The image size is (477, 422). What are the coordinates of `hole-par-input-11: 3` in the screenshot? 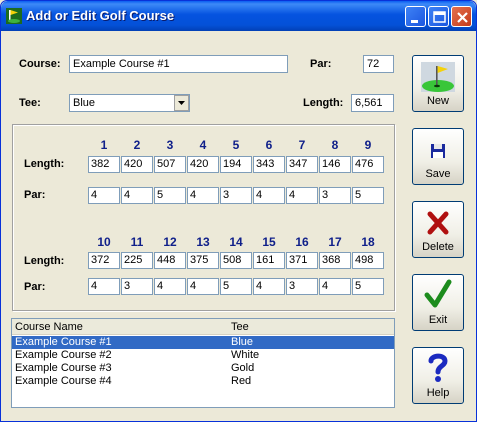 It's located at (137, 286).